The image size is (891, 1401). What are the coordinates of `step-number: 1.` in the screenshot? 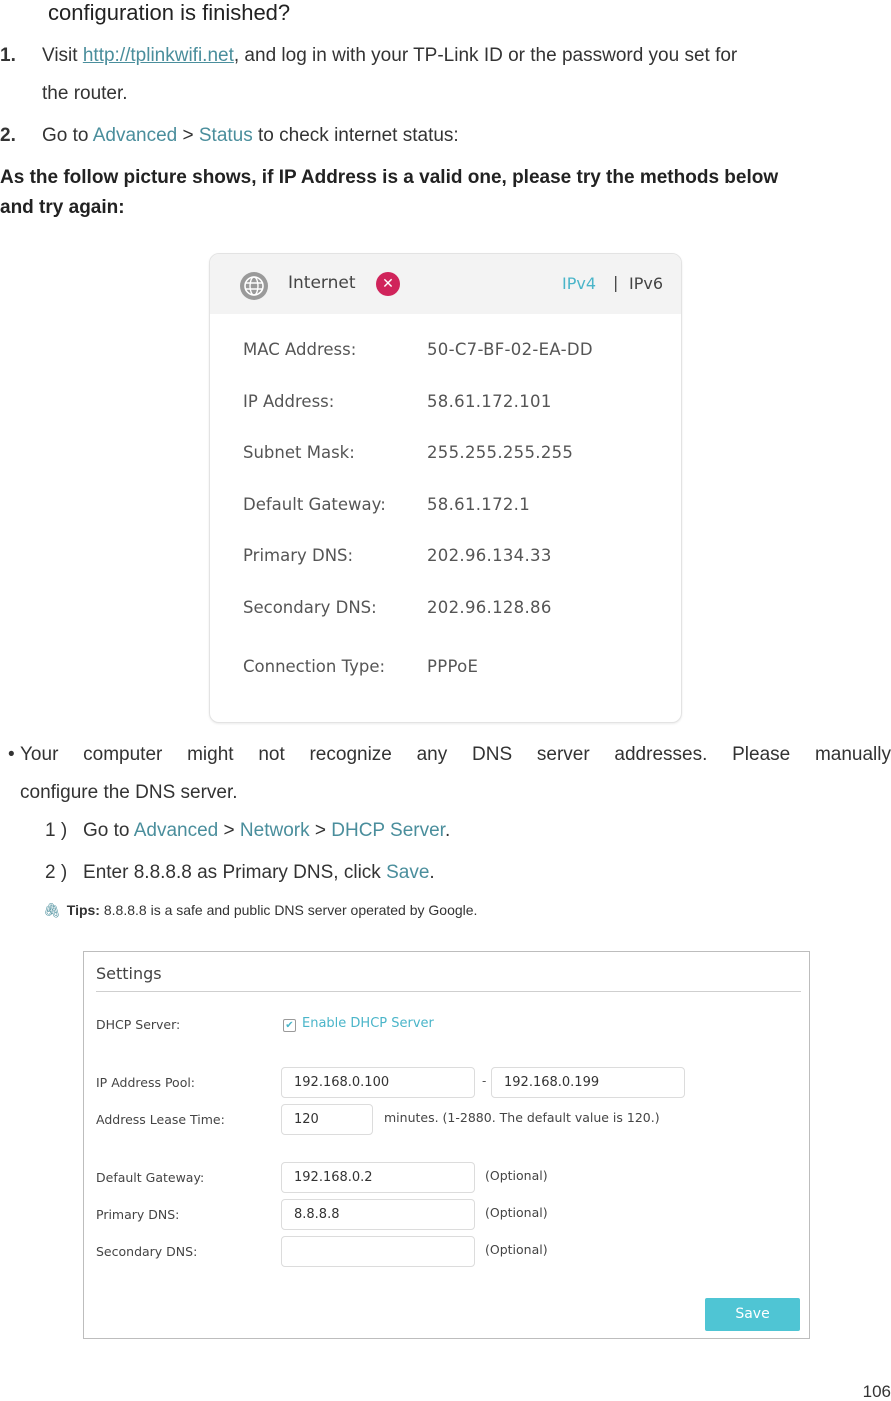 It's located at (8, 55).